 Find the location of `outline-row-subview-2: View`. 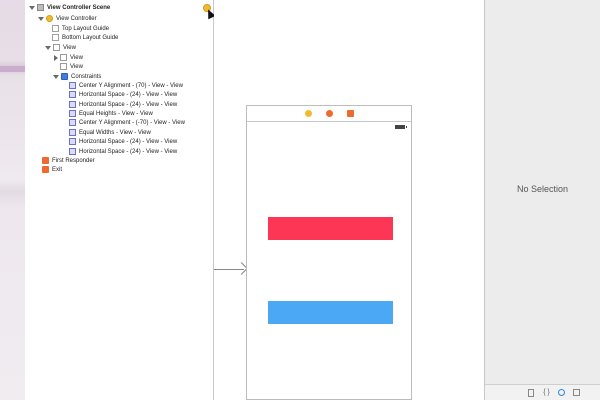

outline-row-subview-2: View is located at coordinates (71, 66).